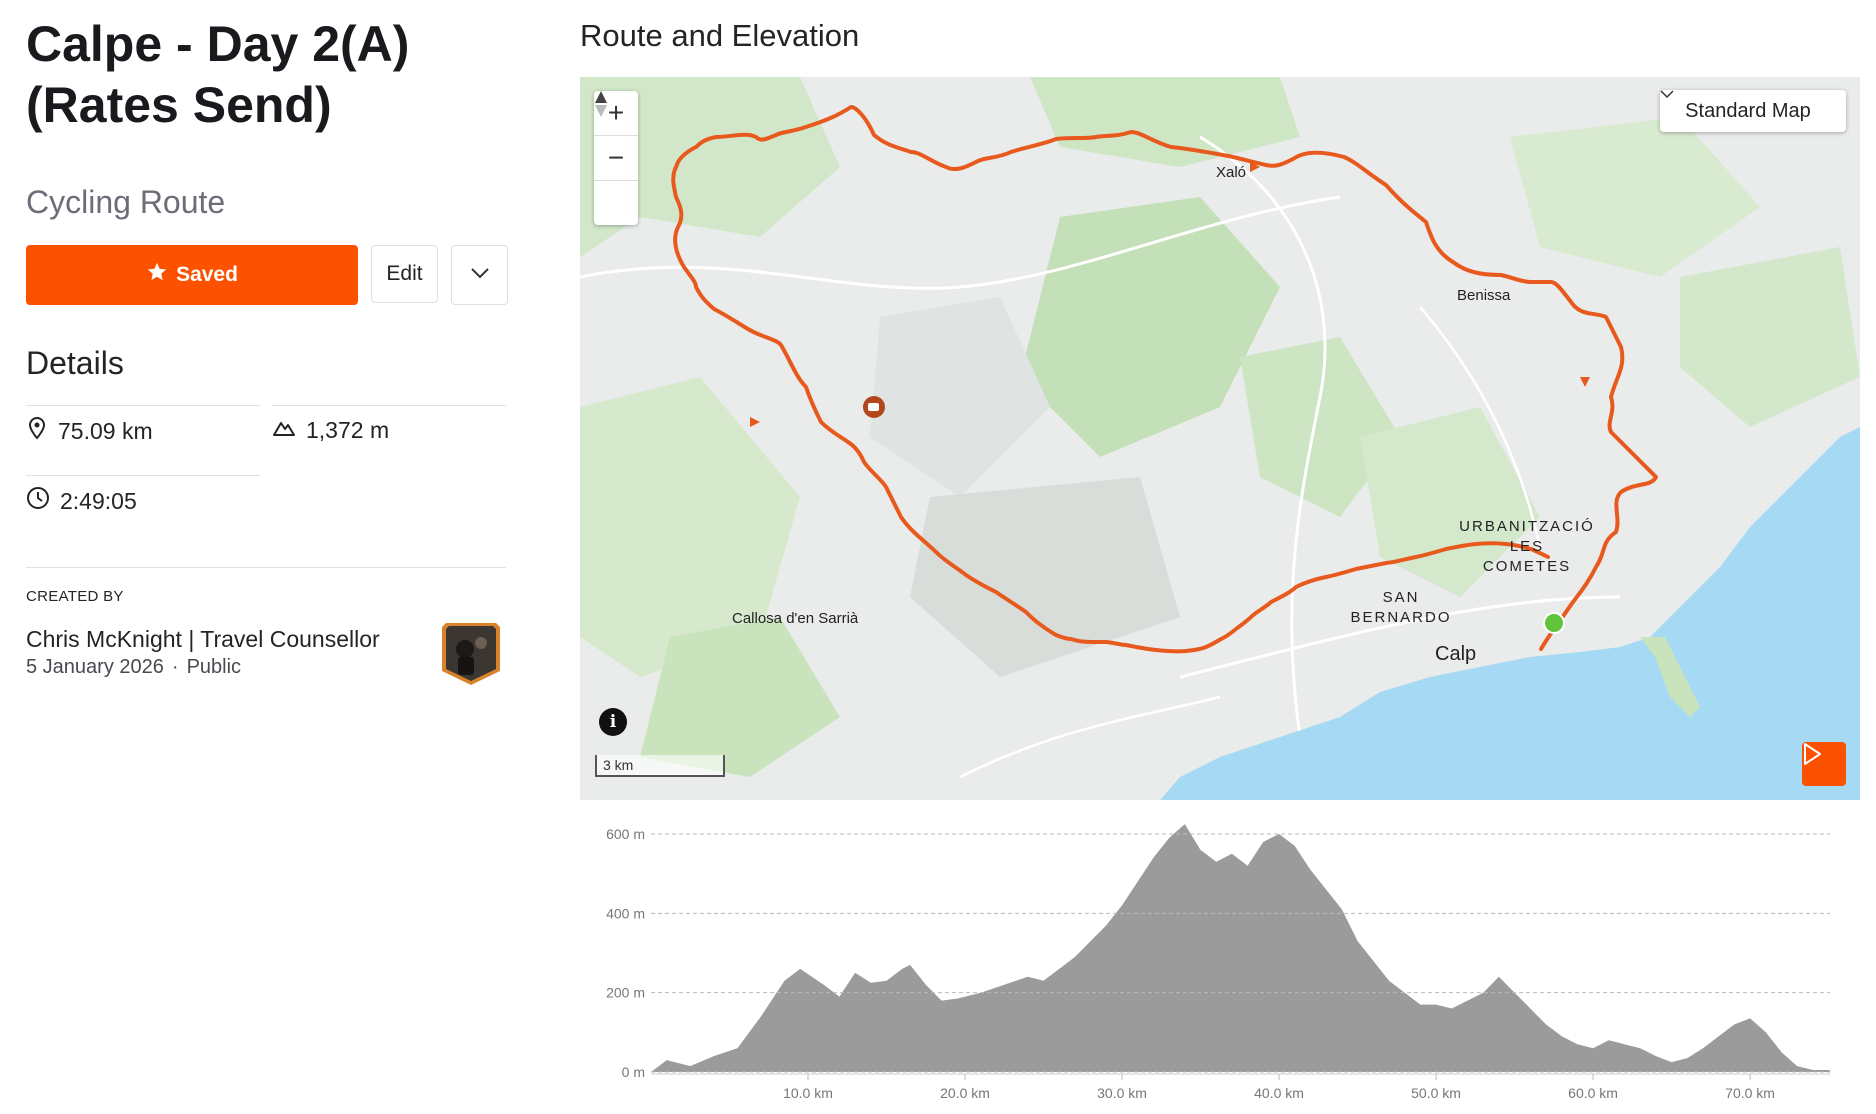 This screenshot has height=1114, width=1876. Describe the element at coordinates (808, 1093) in the screenshot. I see `x-tick-label: 10.0 km` at that location.